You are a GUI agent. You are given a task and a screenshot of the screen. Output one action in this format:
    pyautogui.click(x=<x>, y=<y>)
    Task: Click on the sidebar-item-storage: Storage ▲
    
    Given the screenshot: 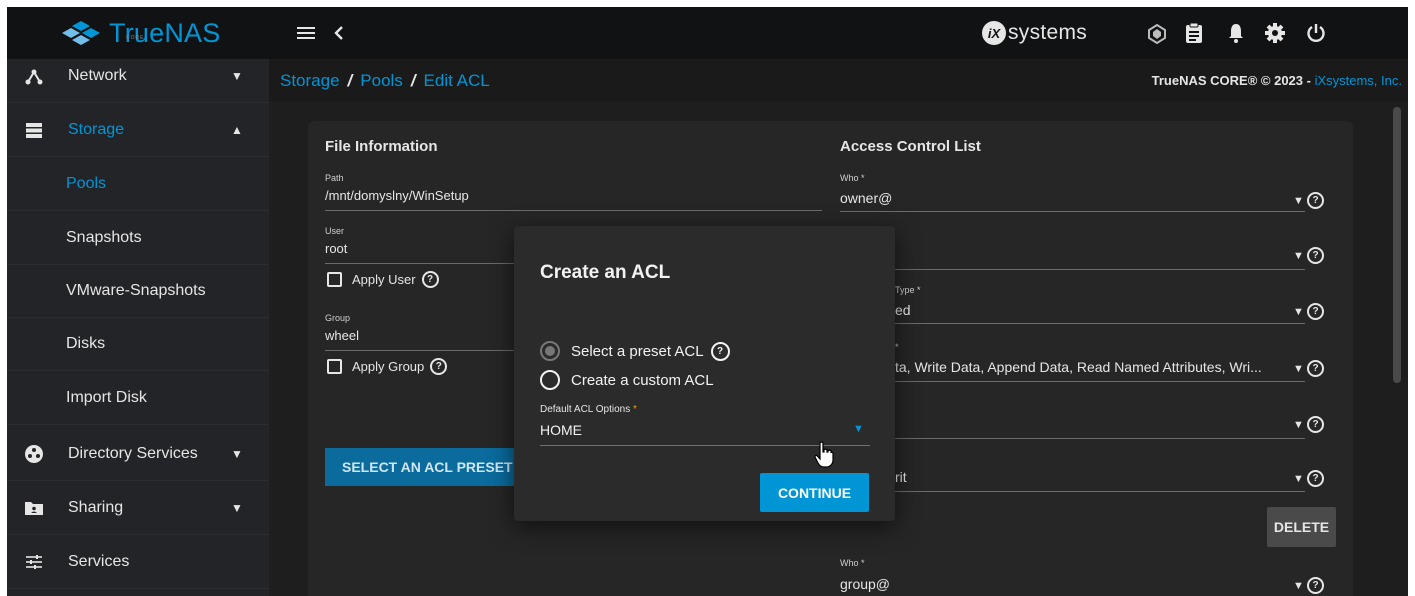 What is the action you would take?
    pyautogui.click(x=138, y=130)
    